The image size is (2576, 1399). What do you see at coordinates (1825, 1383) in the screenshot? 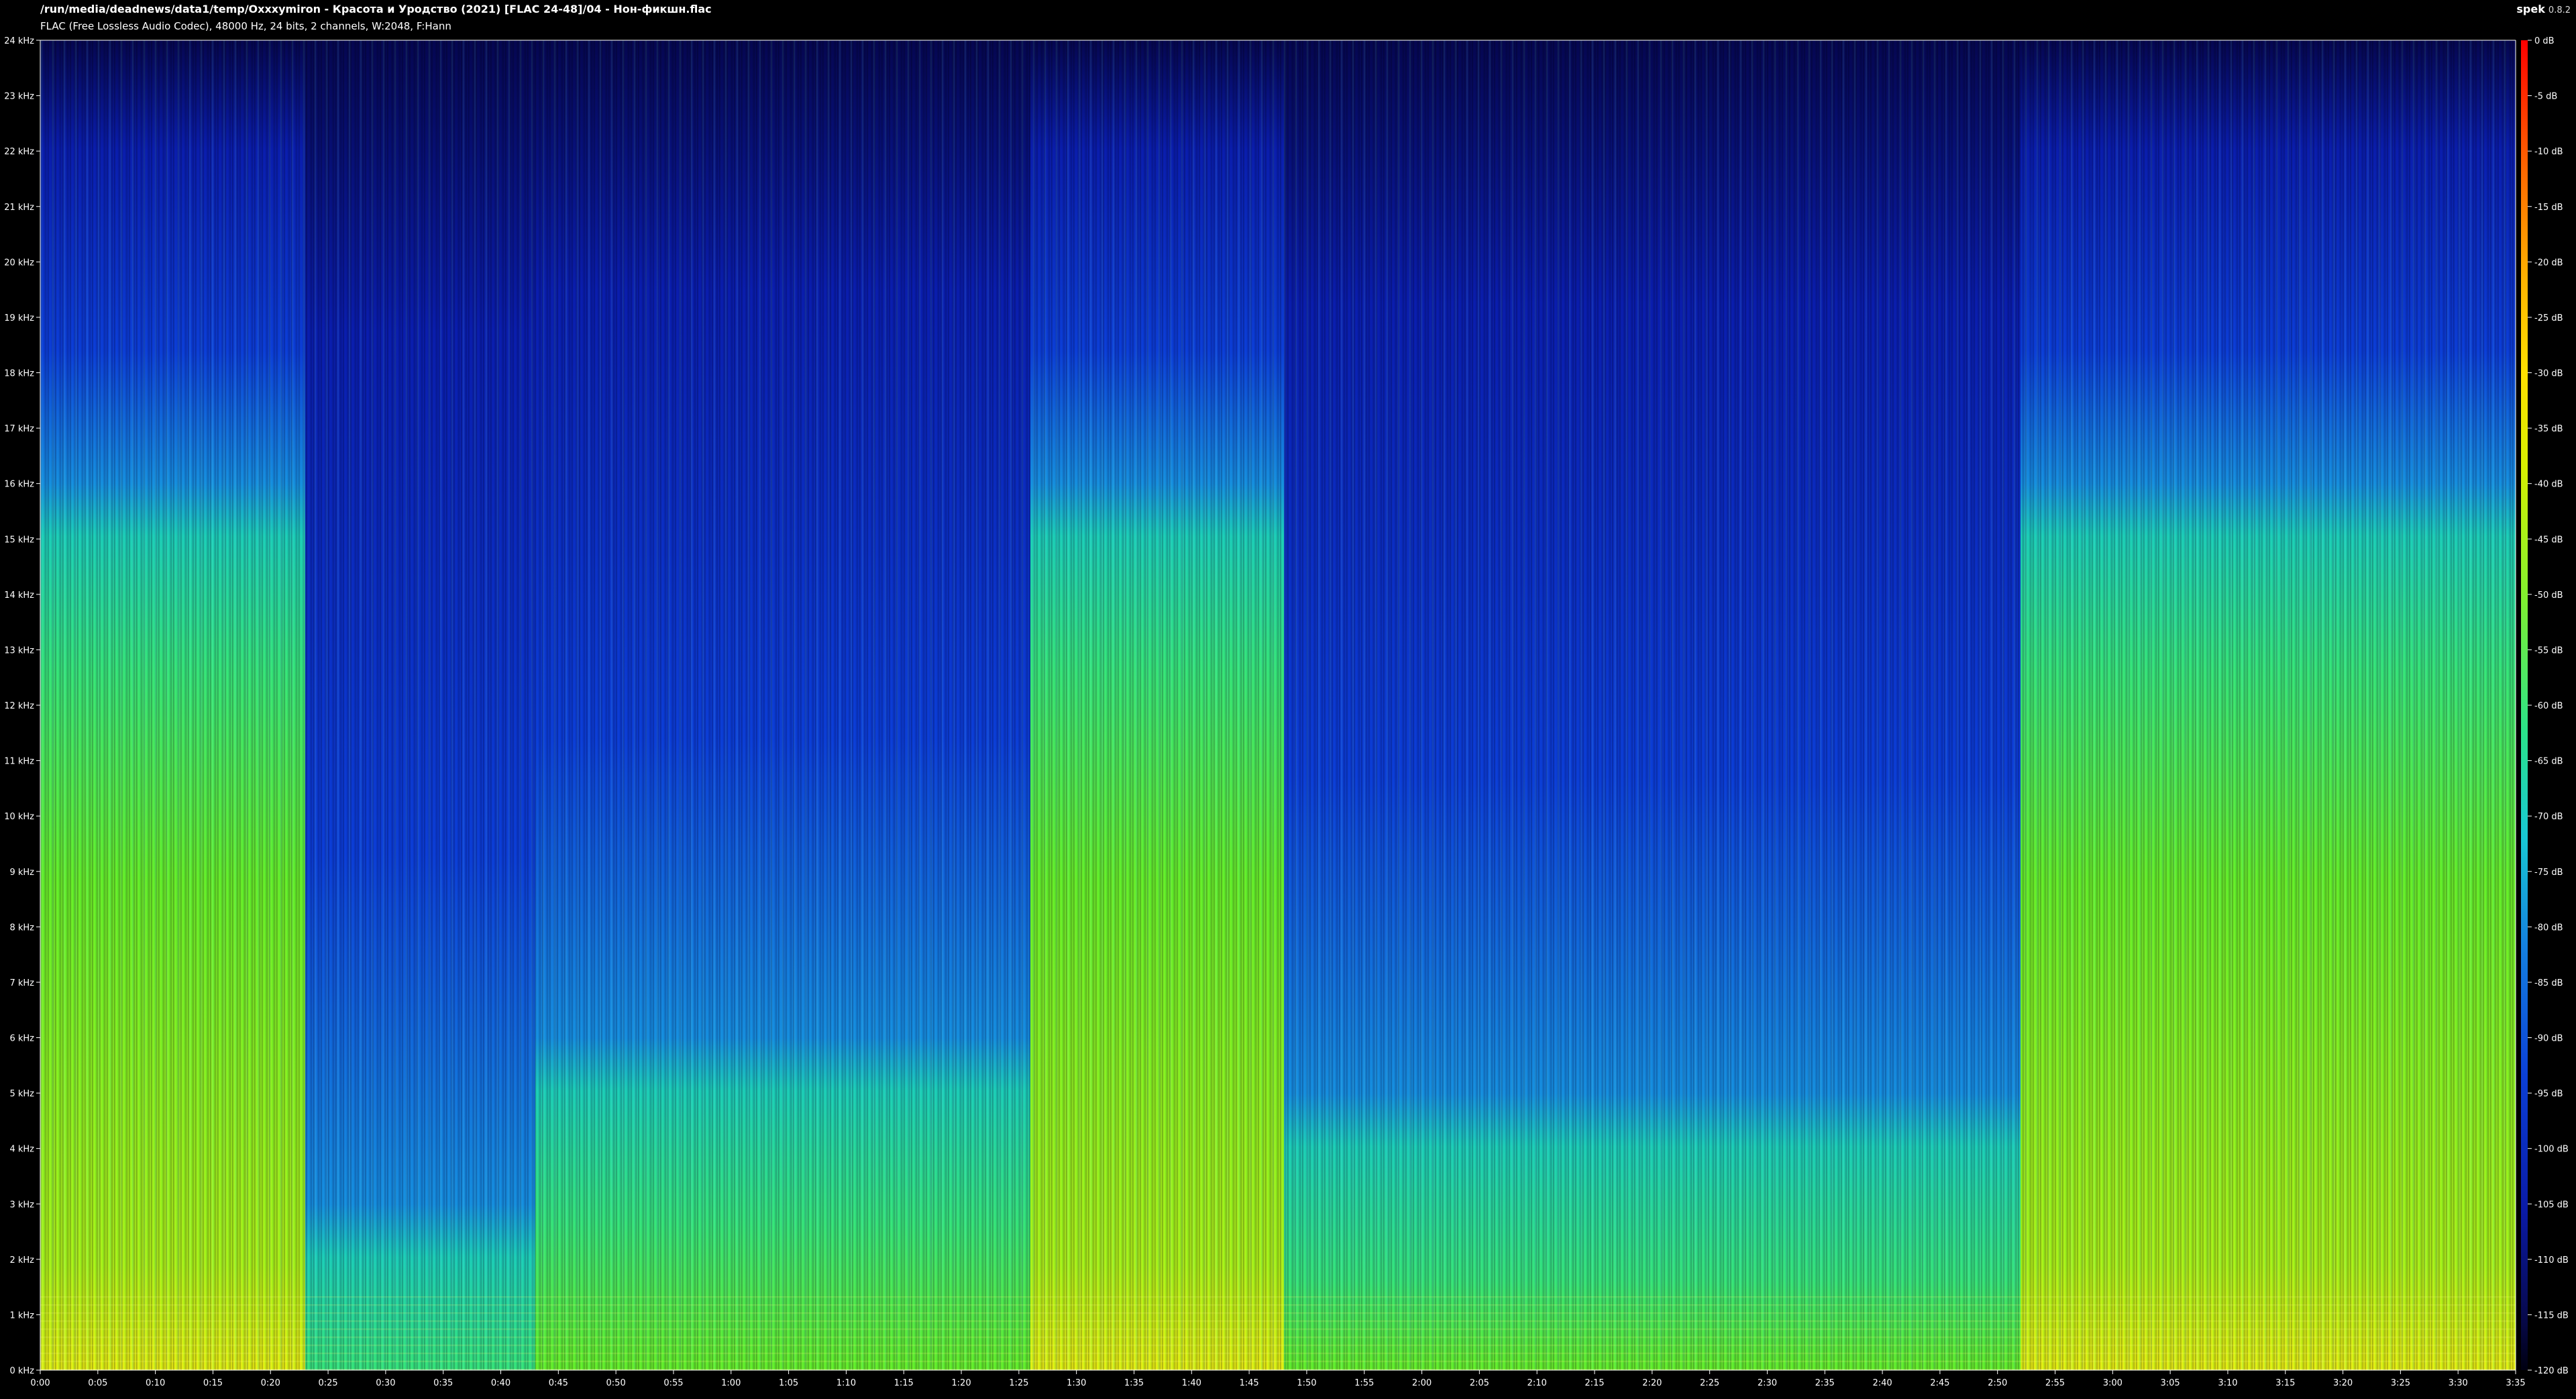
I see `x-tick-label: 2:35` at bounding box center [1825, 1383].